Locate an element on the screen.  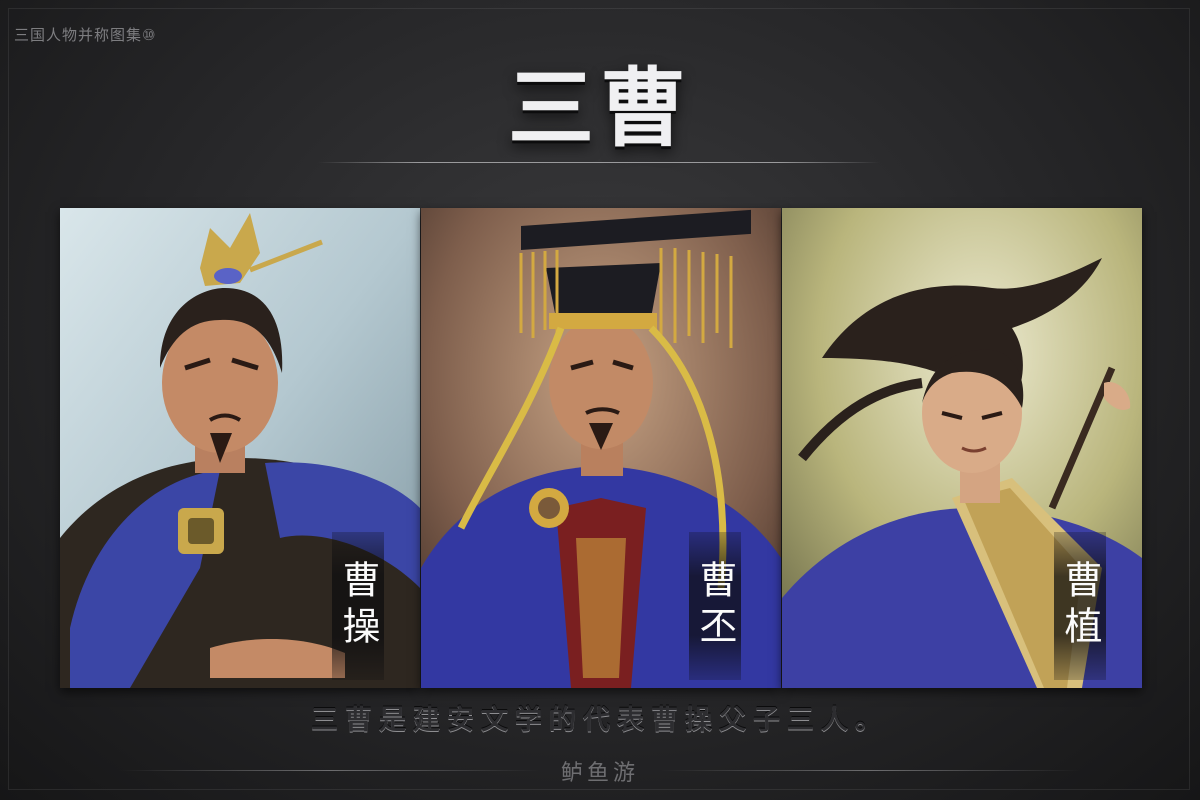
name-cao-cao: 曹操 is located at coordinates (358, 606).